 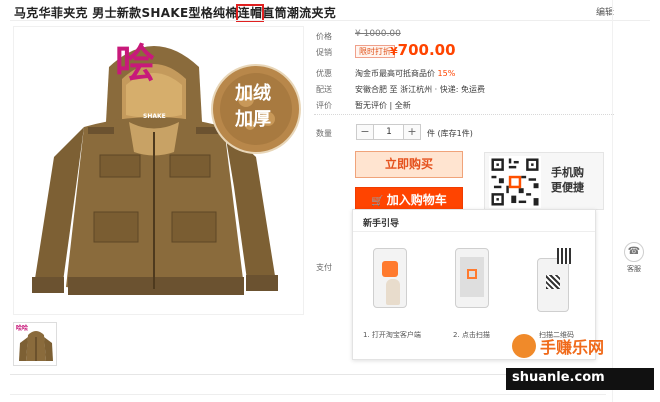 I want to click on quantity-stock: 件 (库存1件), so click(x=450, y=133).